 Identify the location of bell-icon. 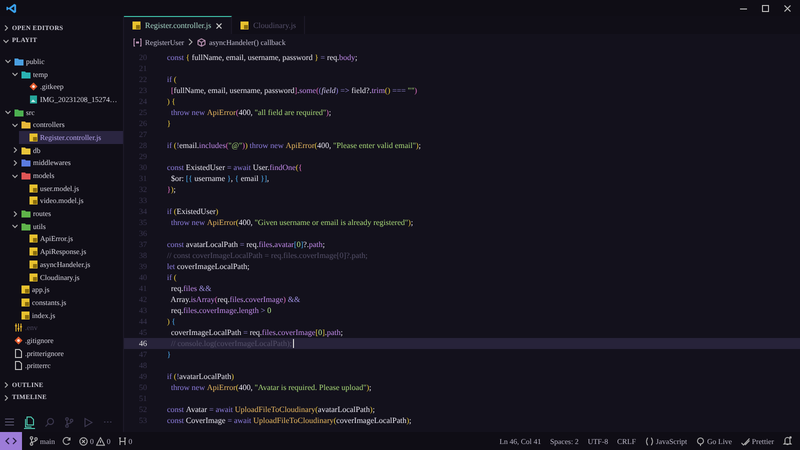
(787, 441).